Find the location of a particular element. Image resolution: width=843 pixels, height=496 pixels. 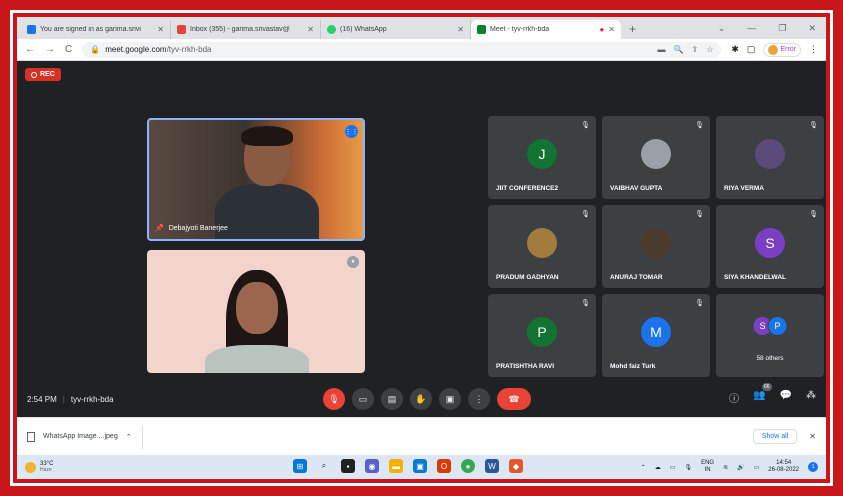

zoom-icon: 🔍 is located at coordinates (679, 49).